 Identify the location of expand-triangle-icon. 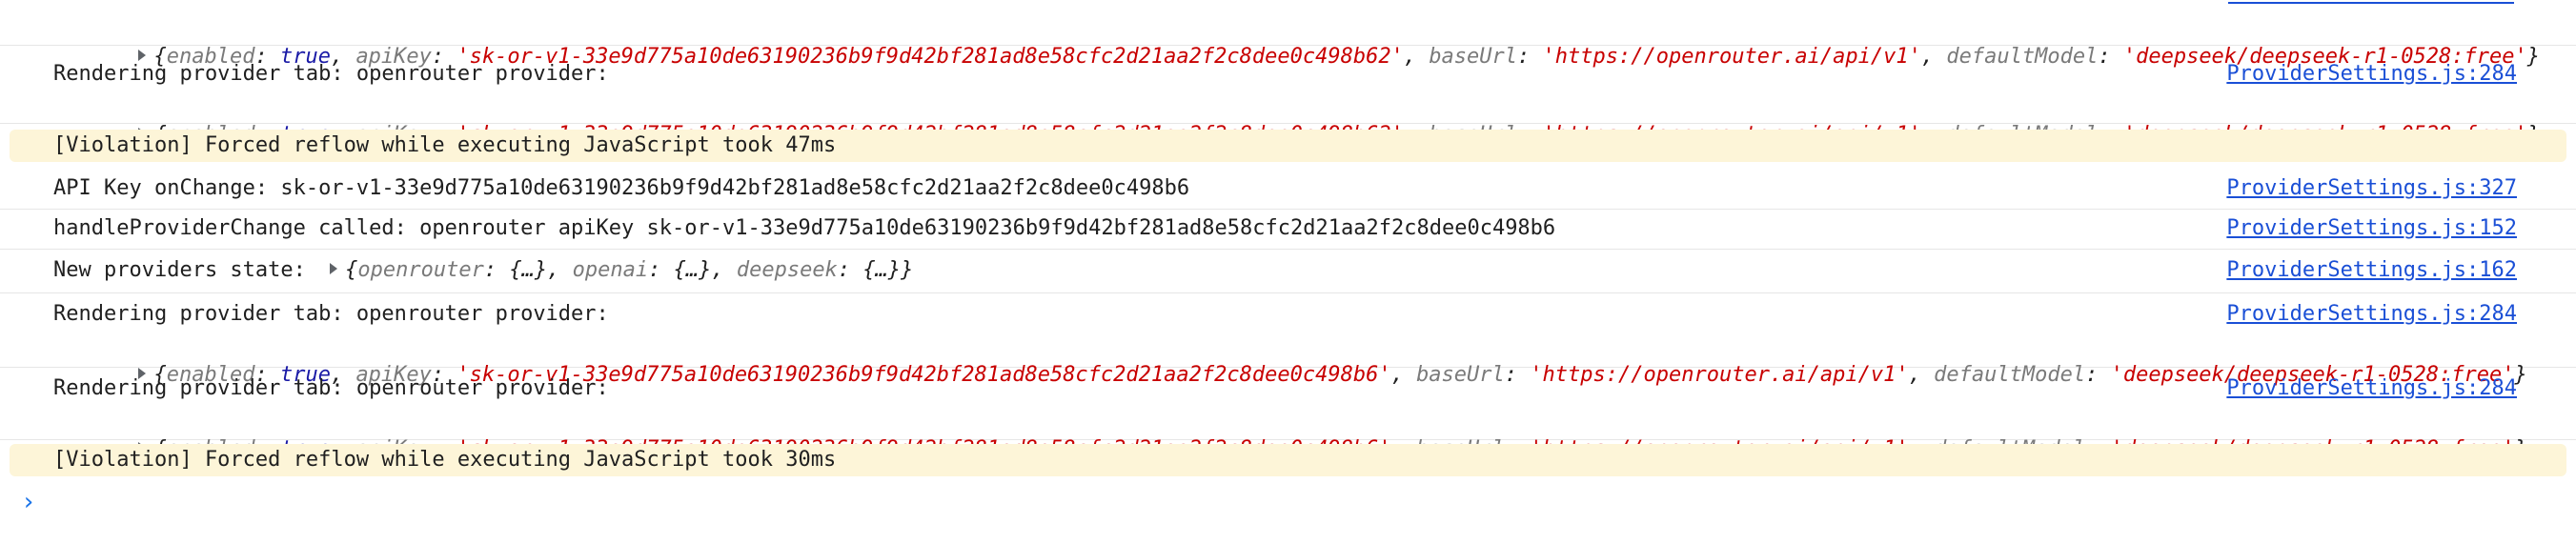
(334, 268).